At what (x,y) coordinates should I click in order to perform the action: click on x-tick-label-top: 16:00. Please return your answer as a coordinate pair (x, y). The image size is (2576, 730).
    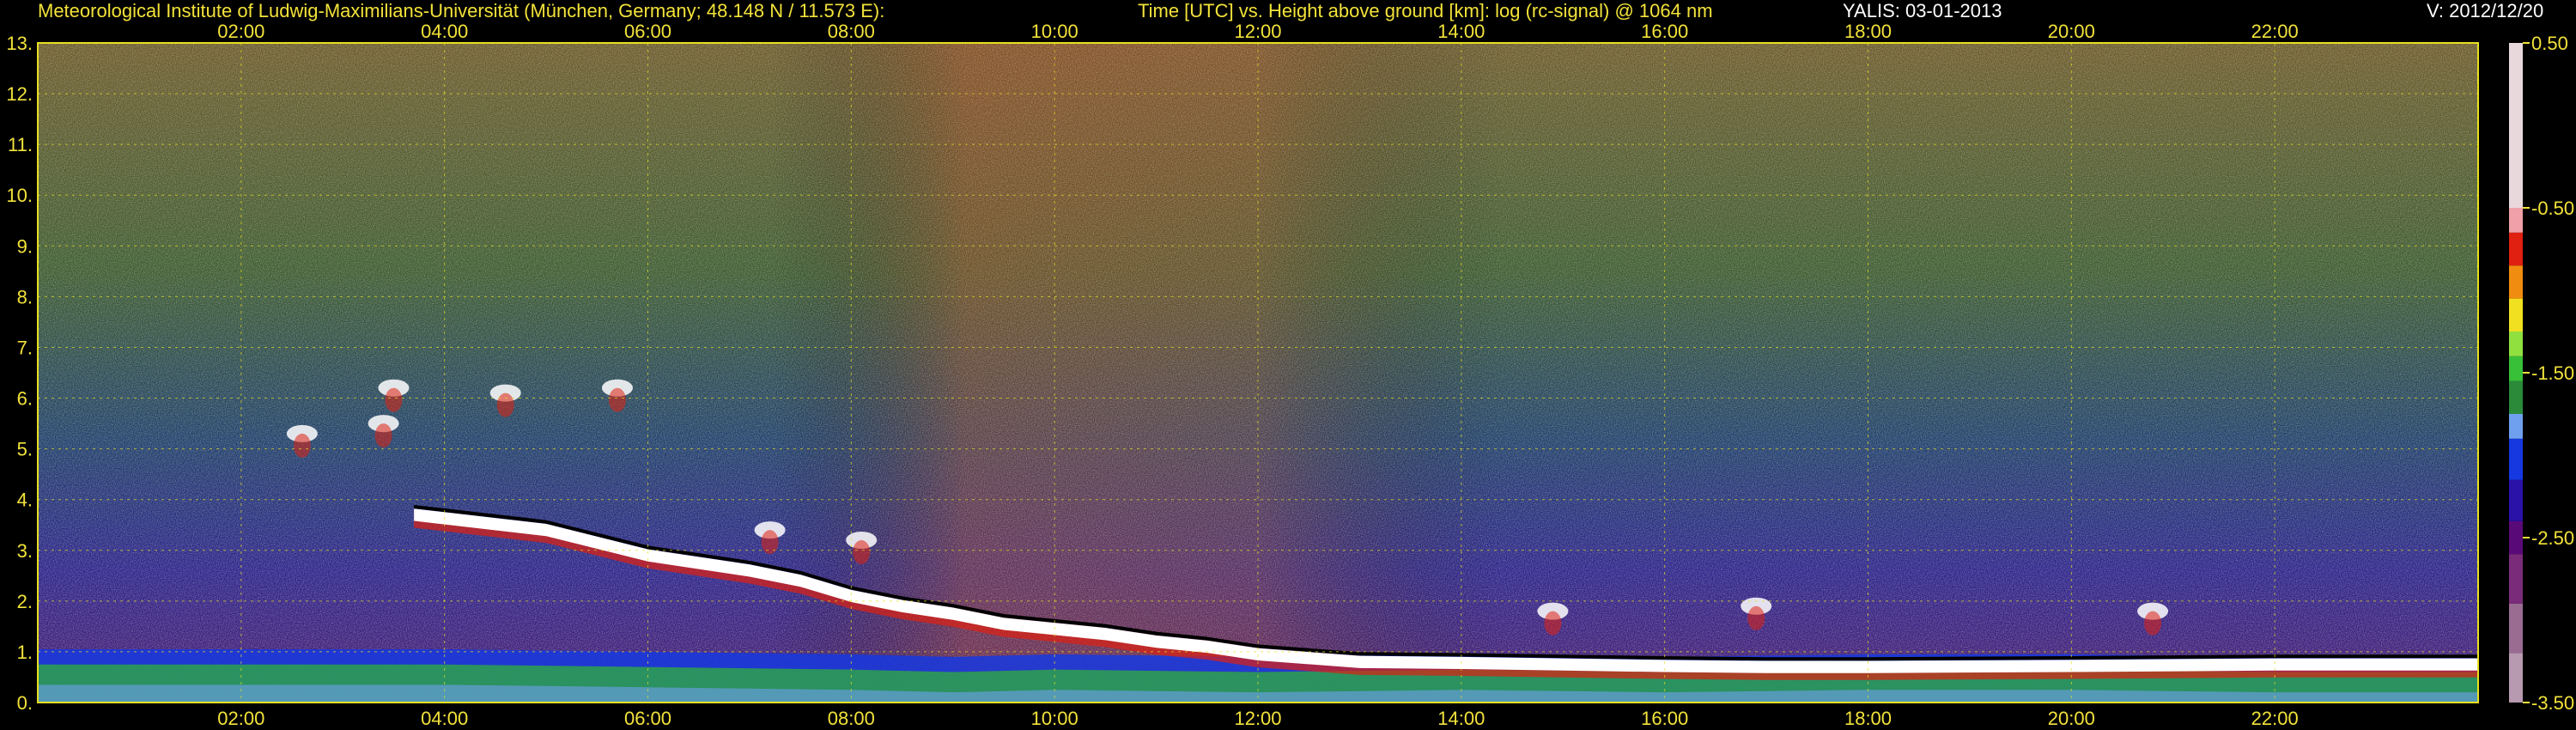
    Looking at the image, I should click on (1664, 31).